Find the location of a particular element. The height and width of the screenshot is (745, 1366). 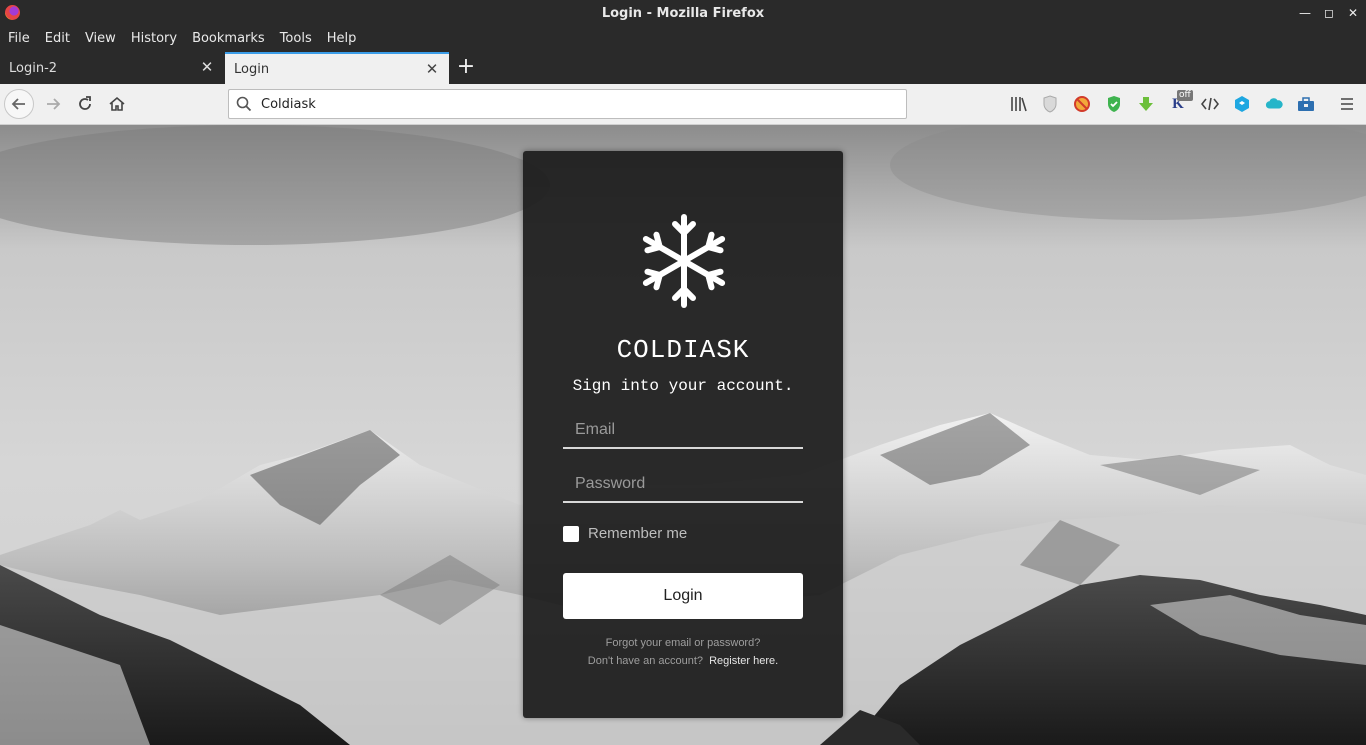

toolbox-icon is located at coordinates (1306, 104).